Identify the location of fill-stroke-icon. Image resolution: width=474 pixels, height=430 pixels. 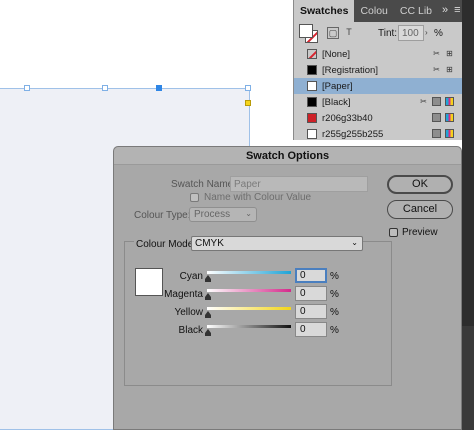
(309, 33).